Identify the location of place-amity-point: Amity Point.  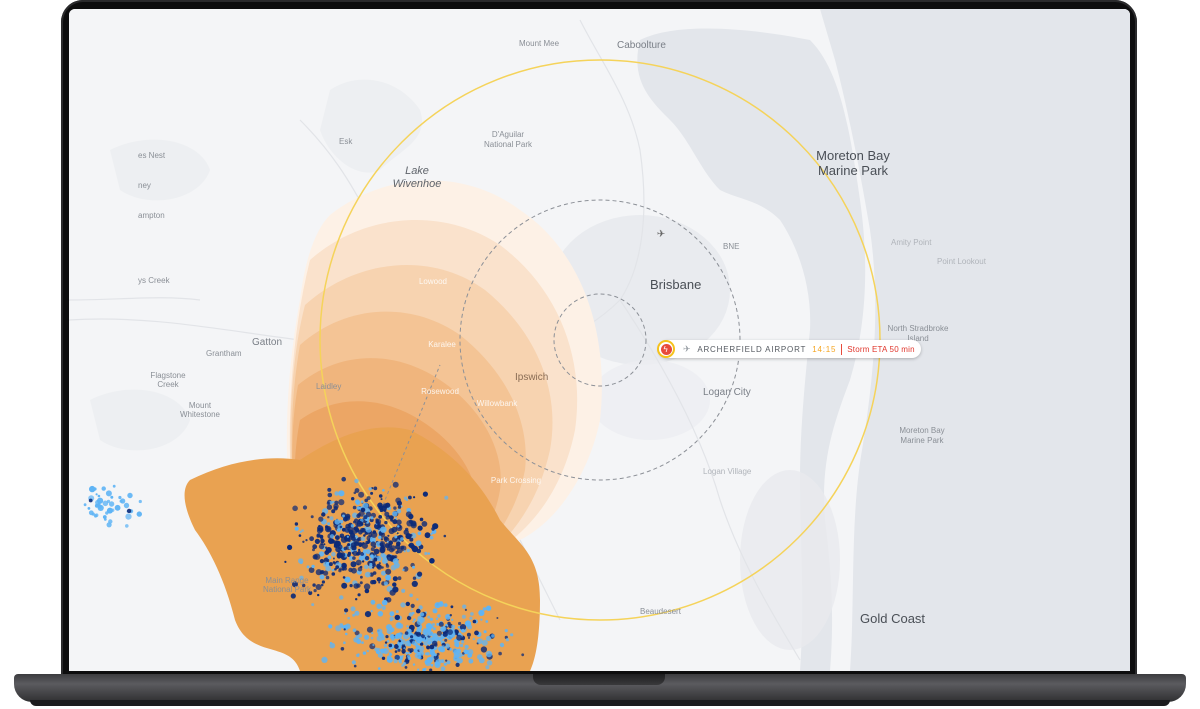
(911, 242).